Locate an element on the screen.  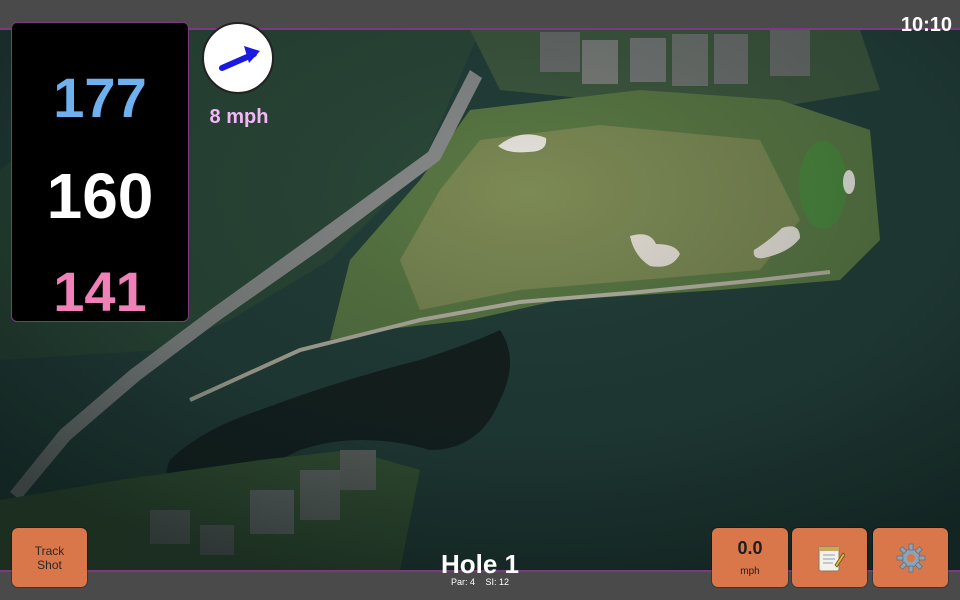
wind-direction-dial is located at coordinates (238, 58).